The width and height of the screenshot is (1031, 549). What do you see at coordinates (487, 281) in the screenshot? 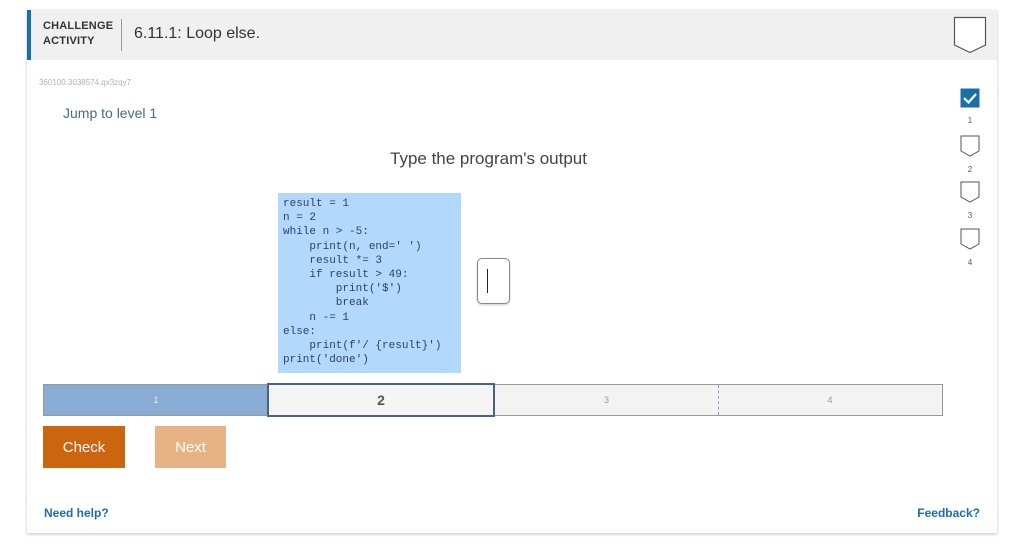
I see `text-caret` at bounding box center [487, 281].